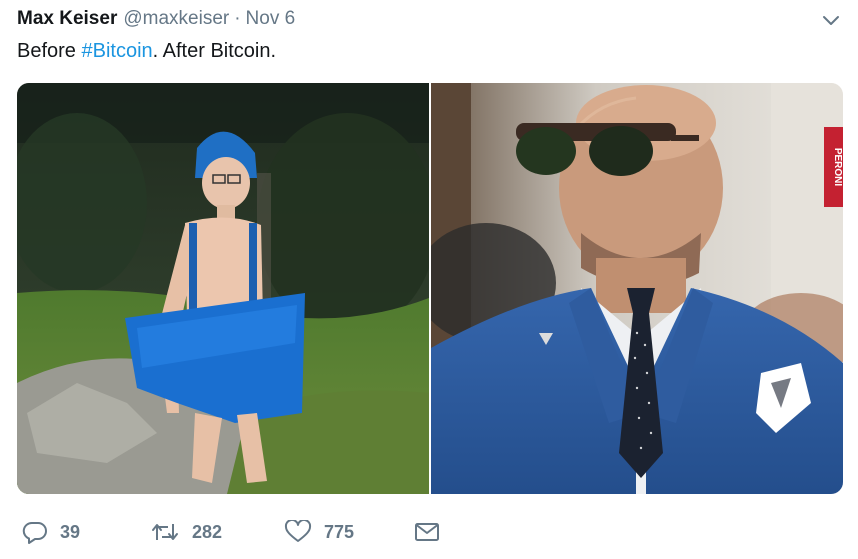 Image resolution: width=858 pixels, height=559 pixels. I want to click on retweet-count: 282, so click(207, 531).